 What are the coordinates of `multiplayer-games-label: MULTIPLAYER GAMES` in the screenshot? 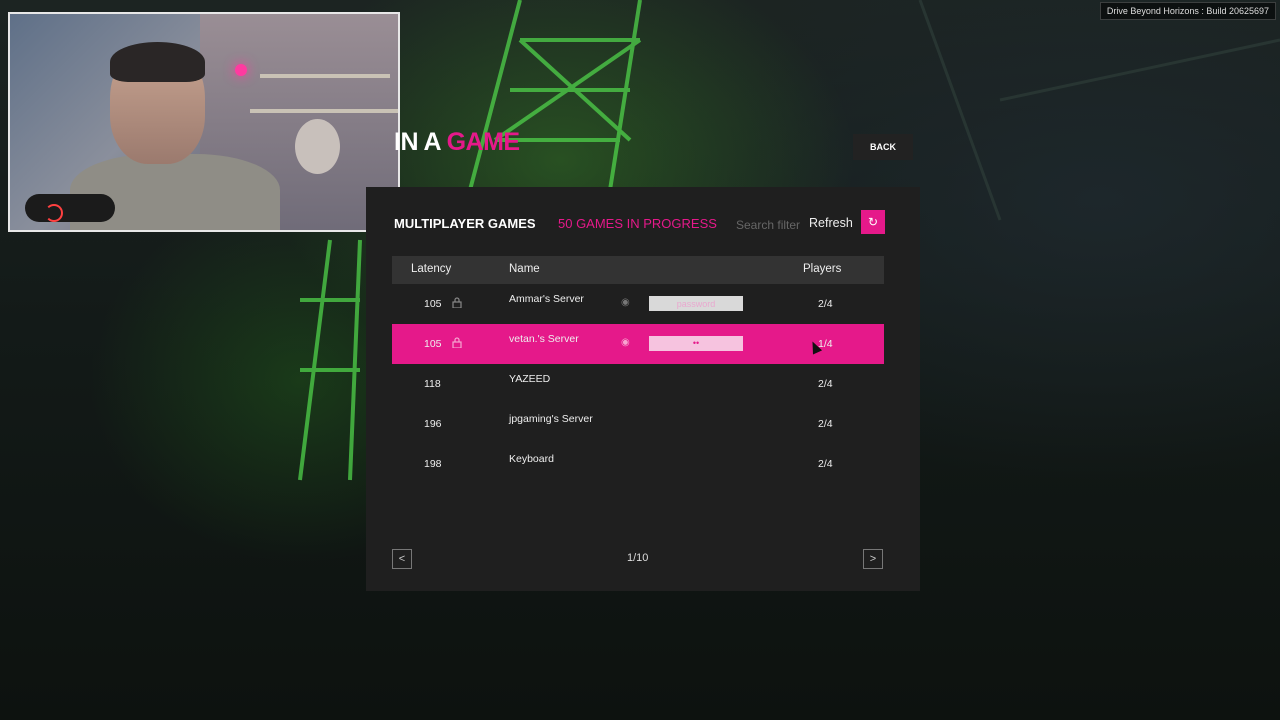 It's located at (465, 223).